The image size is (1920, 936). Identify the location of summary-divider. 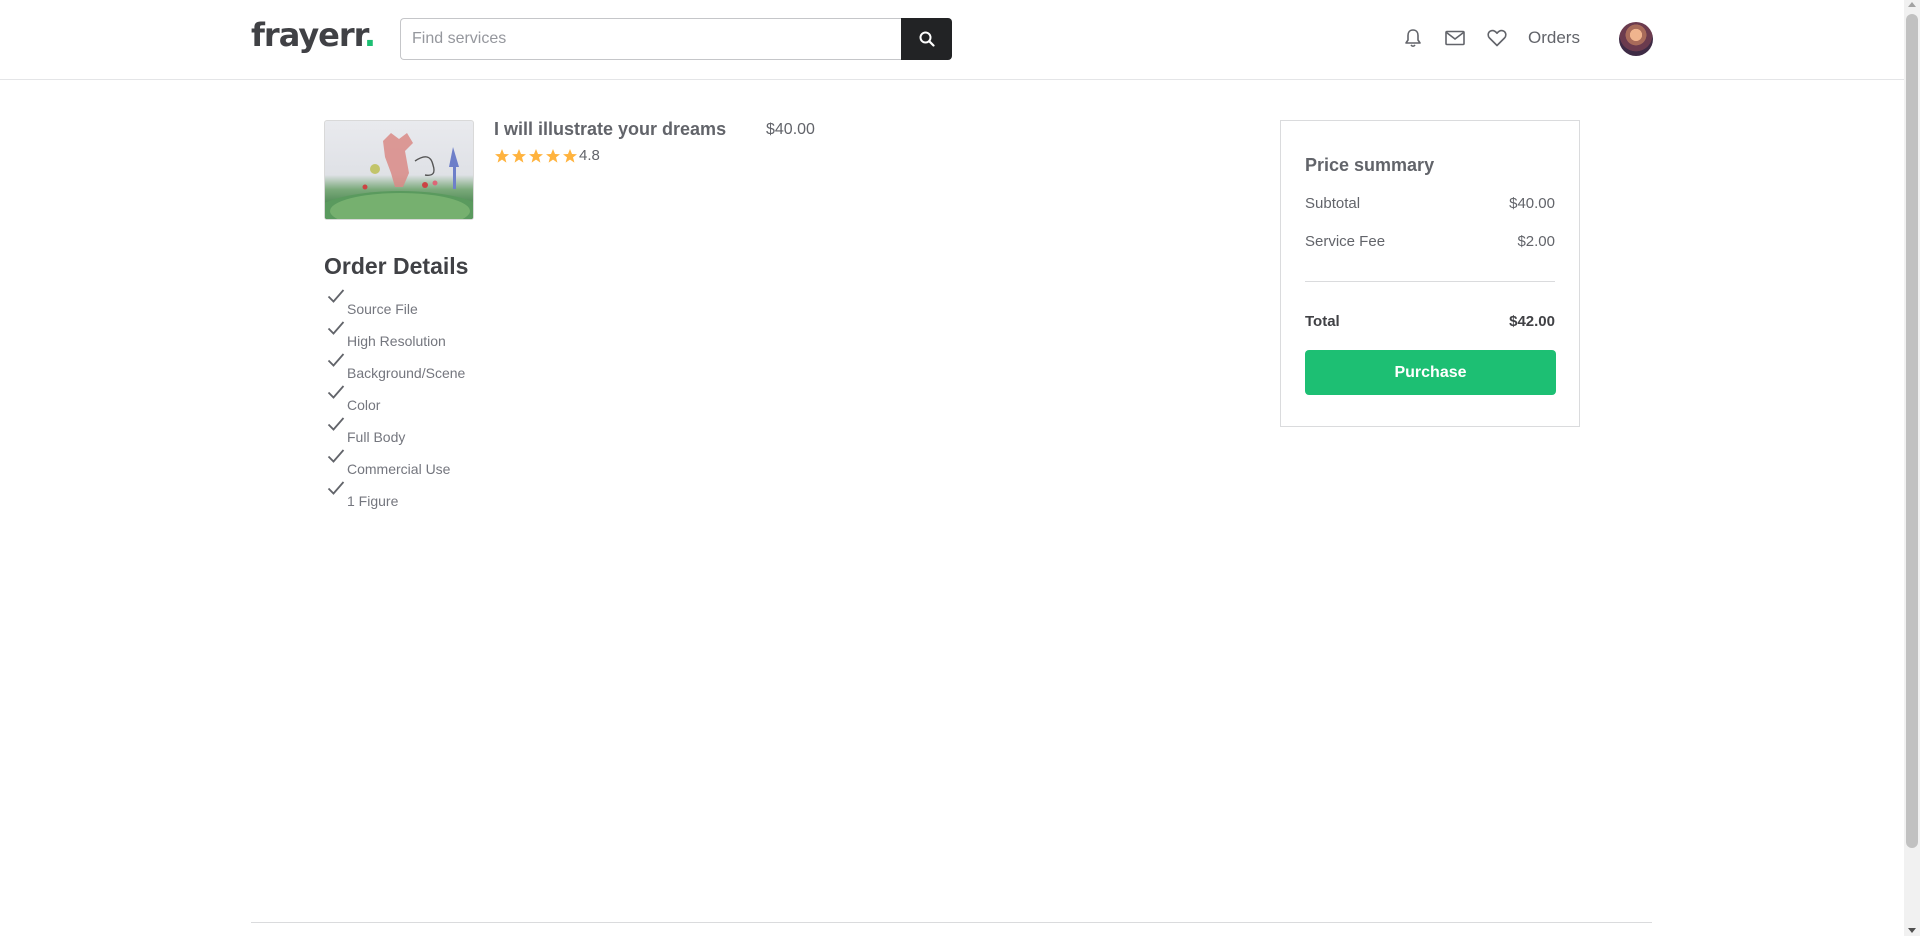
(1430, 281).